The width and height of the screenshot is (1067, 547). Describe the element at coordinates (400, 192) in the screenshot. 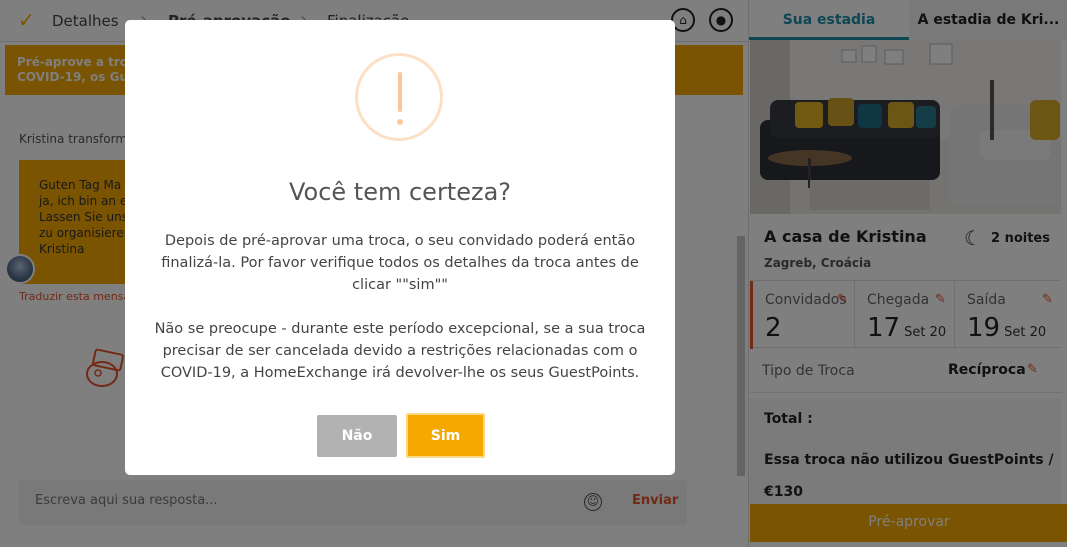

I see `modal-title: Você tem certeza?` at that location.